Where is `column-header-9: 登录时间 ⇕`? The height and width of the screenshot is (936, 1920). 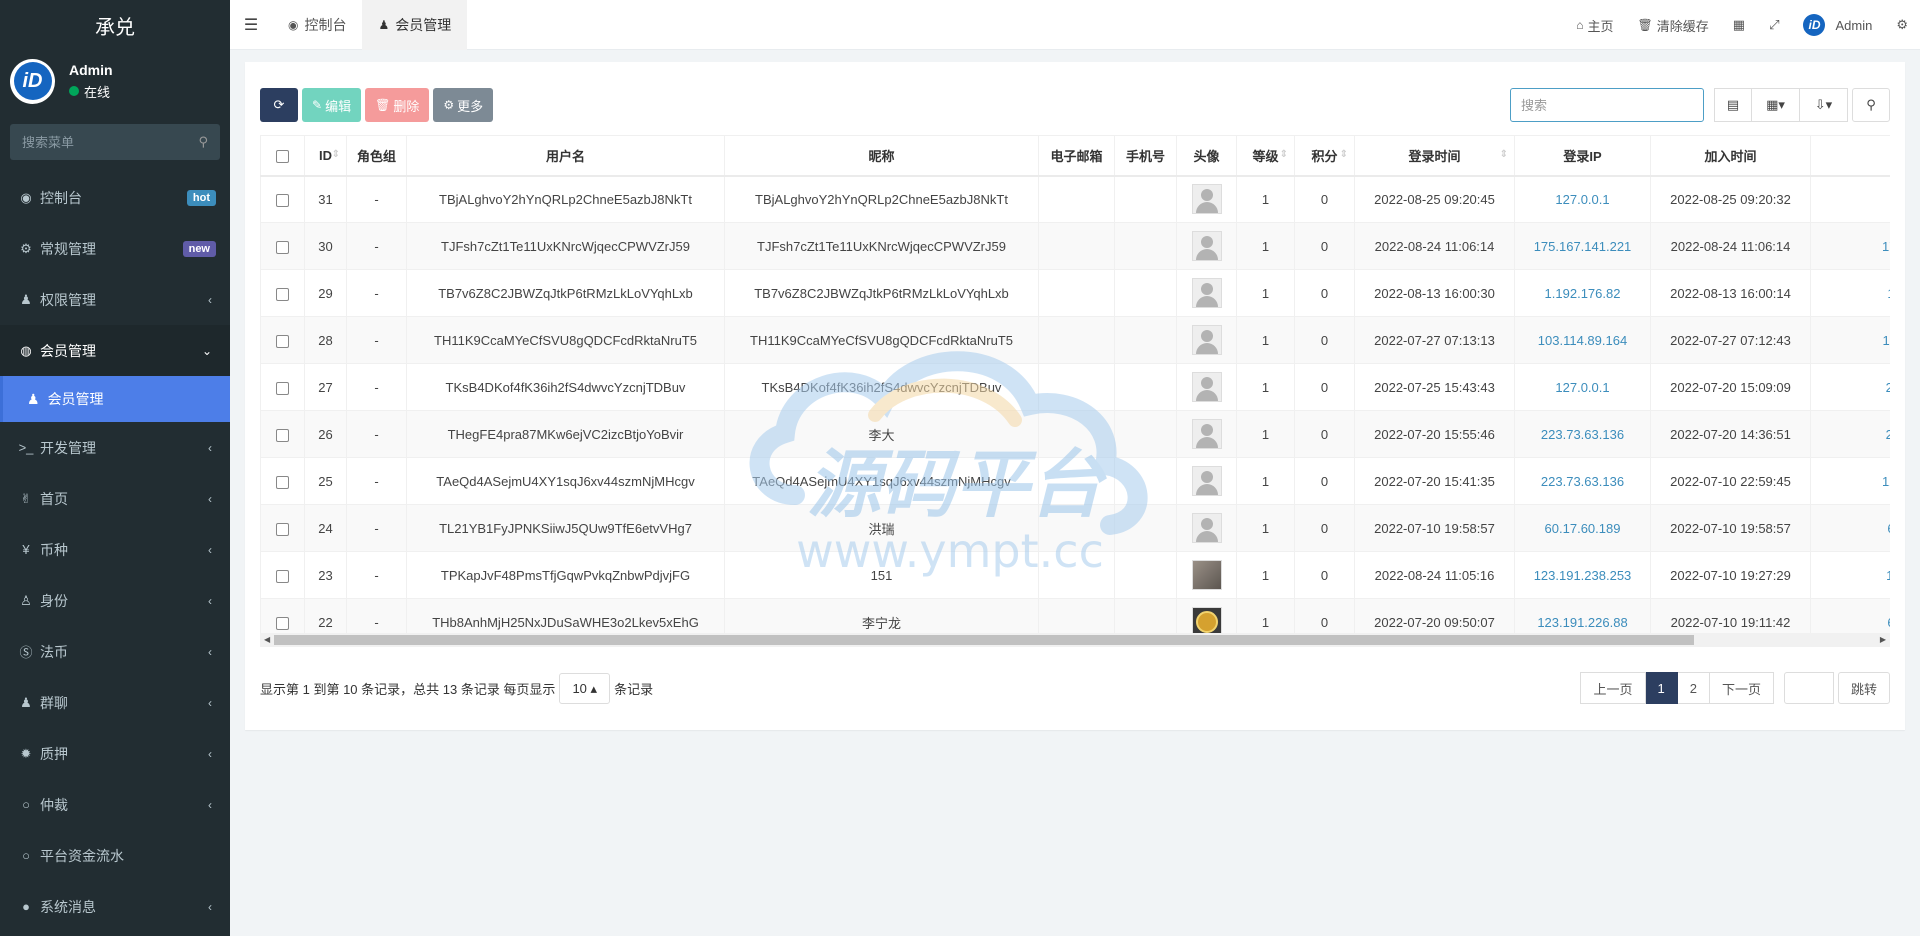 column-header-9: 登录时间 ⇕ is located at coordinates (1434, 156).